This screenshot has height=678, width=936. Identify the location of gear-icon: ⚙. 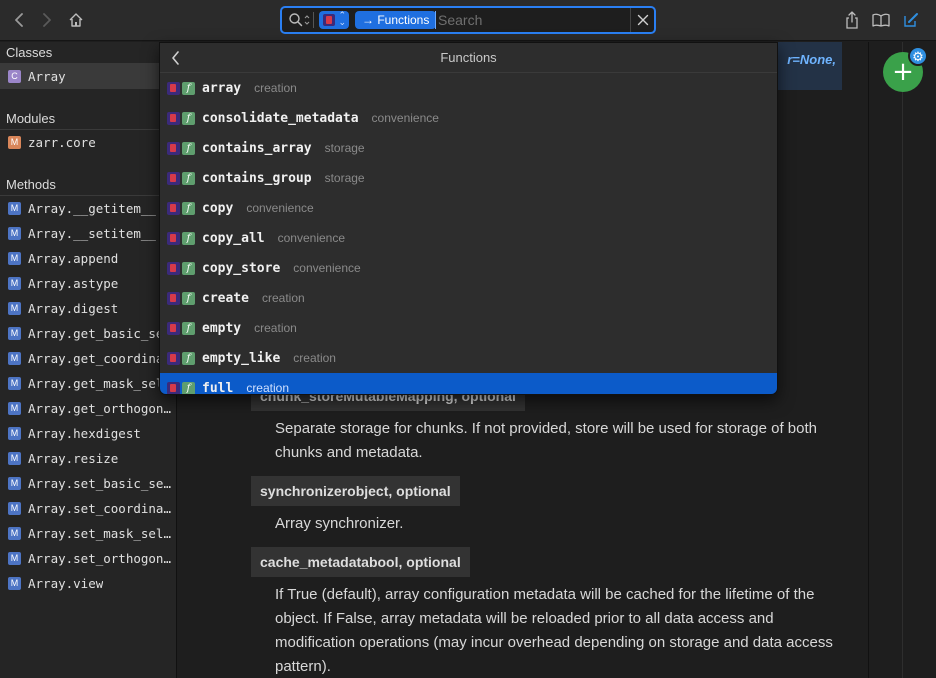
(918, 56).